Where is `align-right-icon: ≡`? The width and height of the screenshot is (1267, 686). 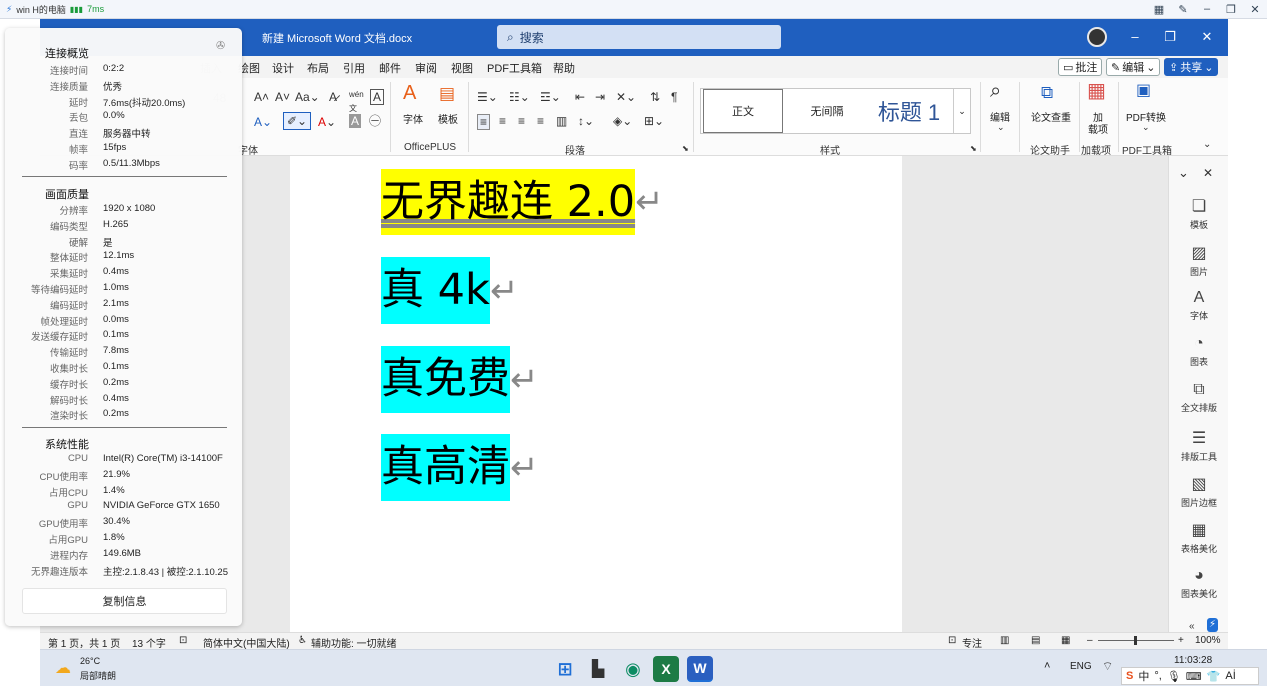 align-right-icon: ≡ is located at coordinates (521, 121).